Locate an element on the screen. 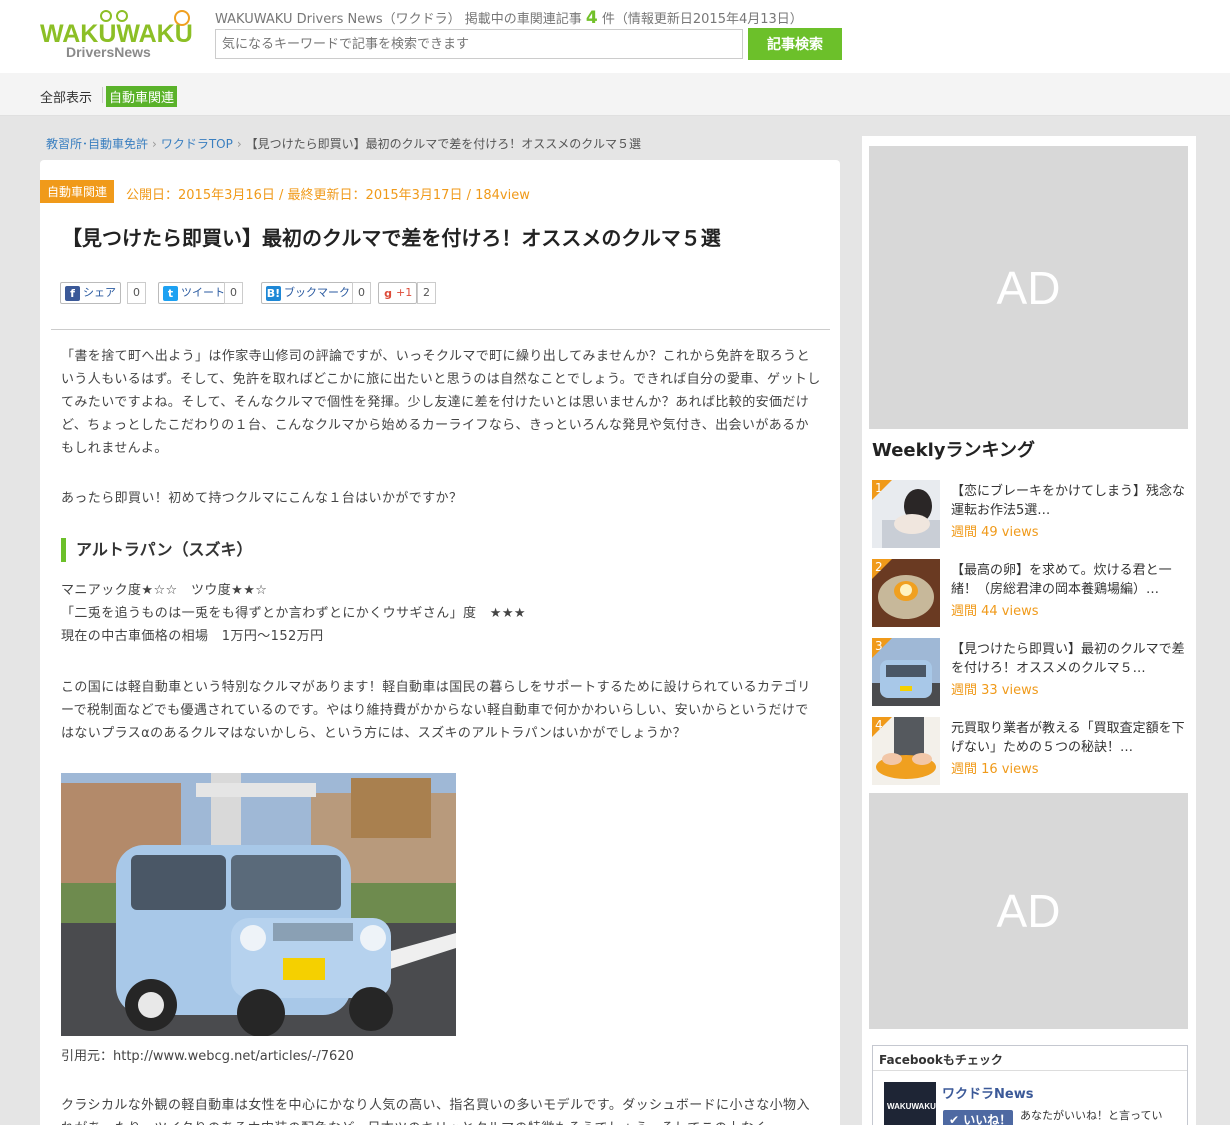 The width and height of the screenshot is (1230, 1125). twitter-icon: t is located at coordinates (170, 293).